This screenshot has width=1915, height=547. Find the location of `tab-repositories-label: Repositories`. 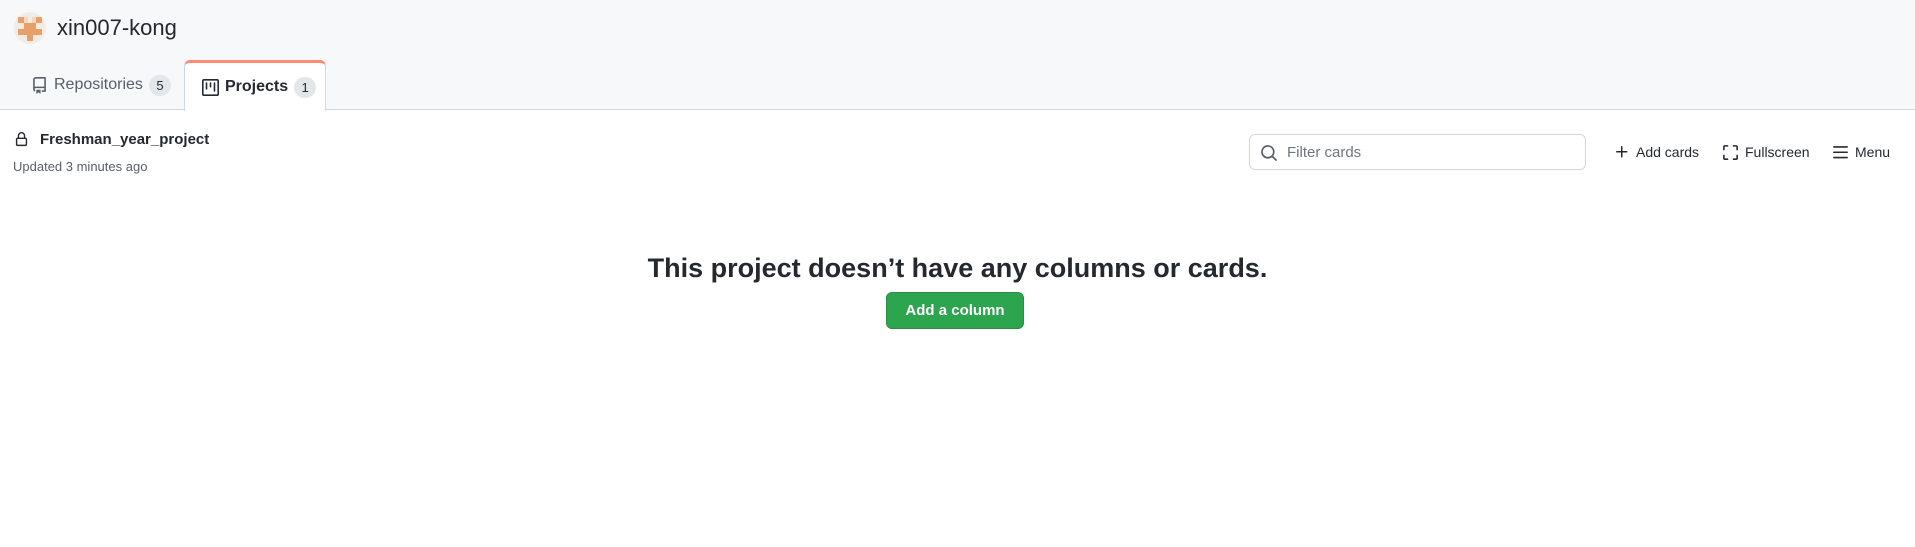

tab-repositories-label: Repositories is located at coordinates (98, 84).